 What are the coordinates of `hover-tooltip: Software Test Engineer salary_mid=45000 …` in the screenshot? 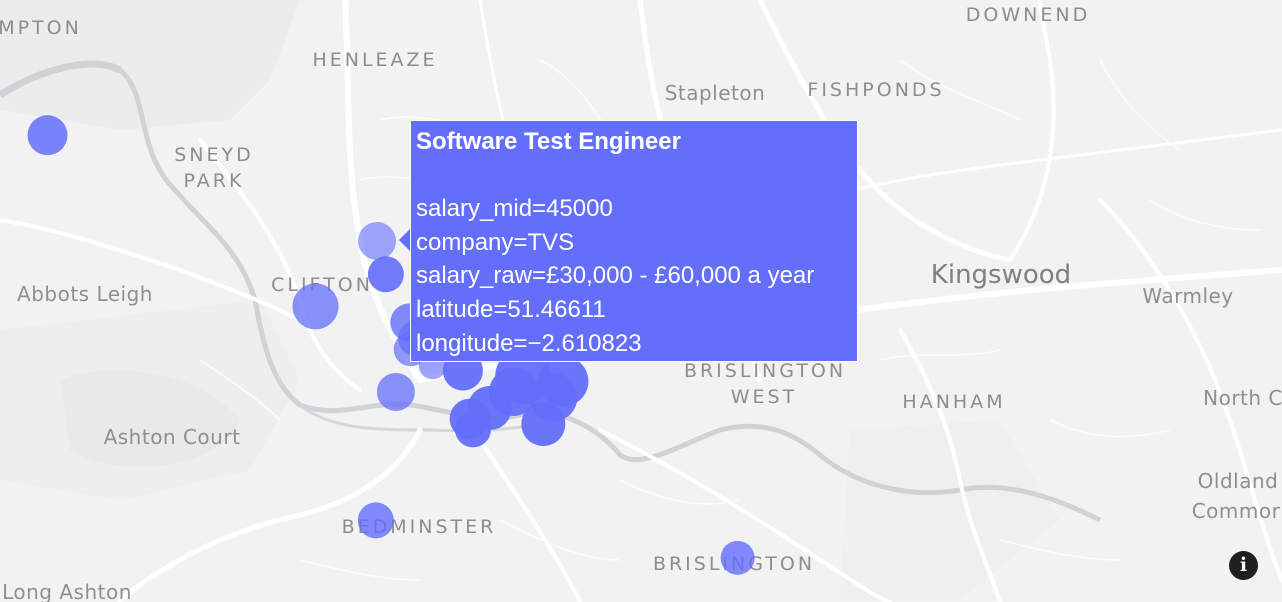 It's located at (634, 241).